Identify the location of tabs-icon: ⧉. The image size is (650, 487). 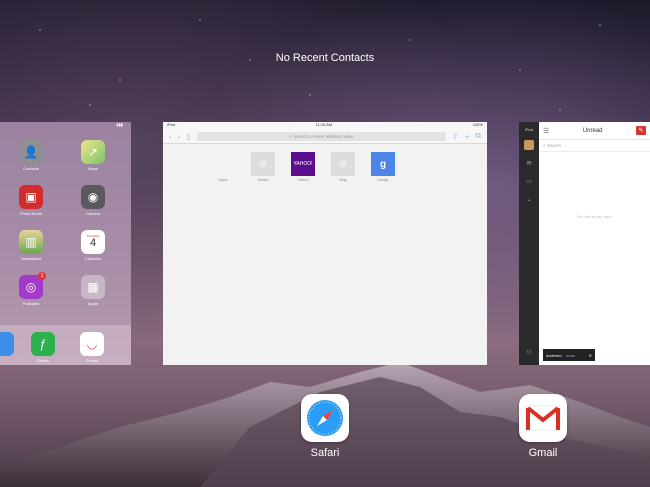
(478, 136).